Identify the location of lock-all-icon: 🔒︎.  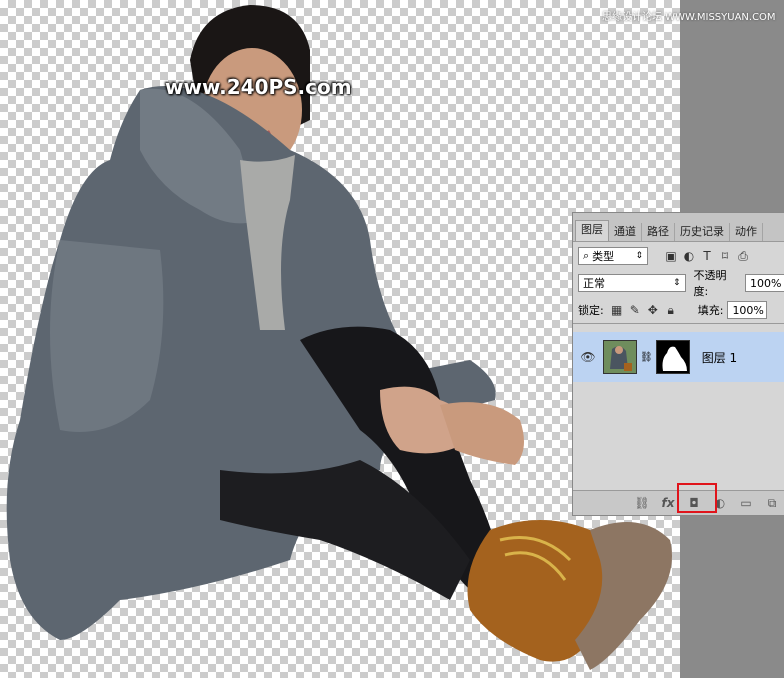
(671, 310).